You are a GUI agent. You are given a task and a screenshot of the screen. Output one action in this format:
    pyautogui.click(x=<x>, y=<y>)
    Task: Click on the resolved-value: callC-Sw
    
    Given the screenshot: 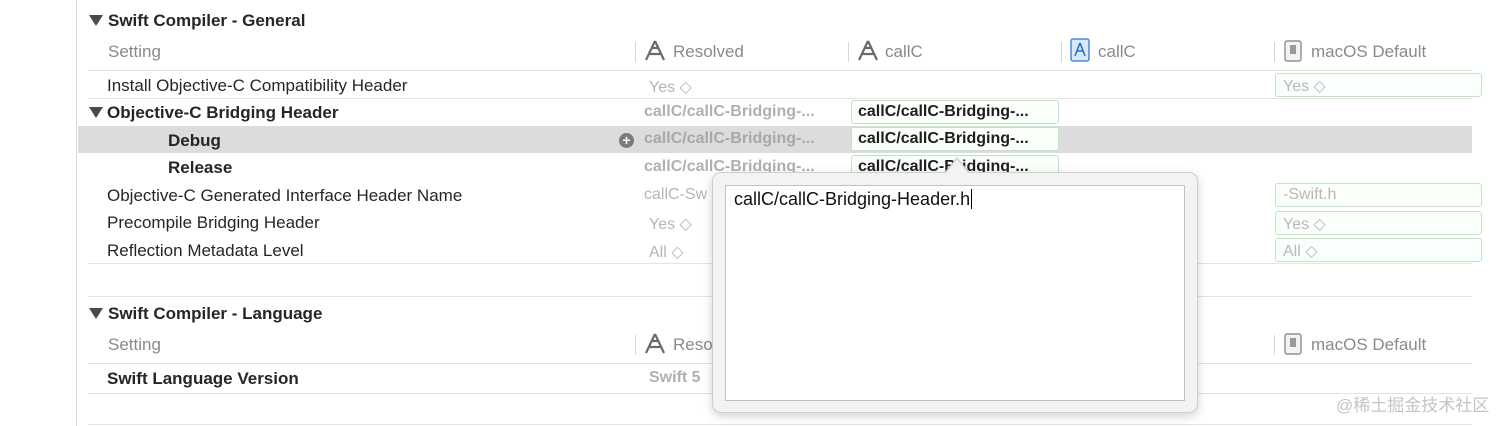 What is the action you would take?
    pyautogui.click(x=675, y=195)
    